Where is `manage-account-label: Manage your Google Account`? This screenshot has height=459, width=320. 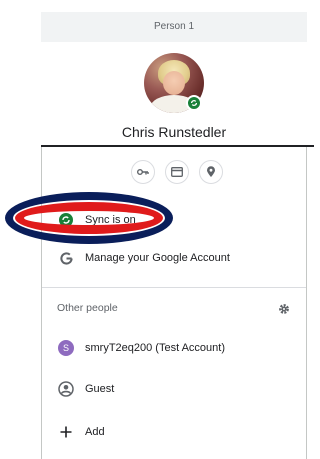
manage-account-label: Manage your Google Account is located at coordinates (157, 258).